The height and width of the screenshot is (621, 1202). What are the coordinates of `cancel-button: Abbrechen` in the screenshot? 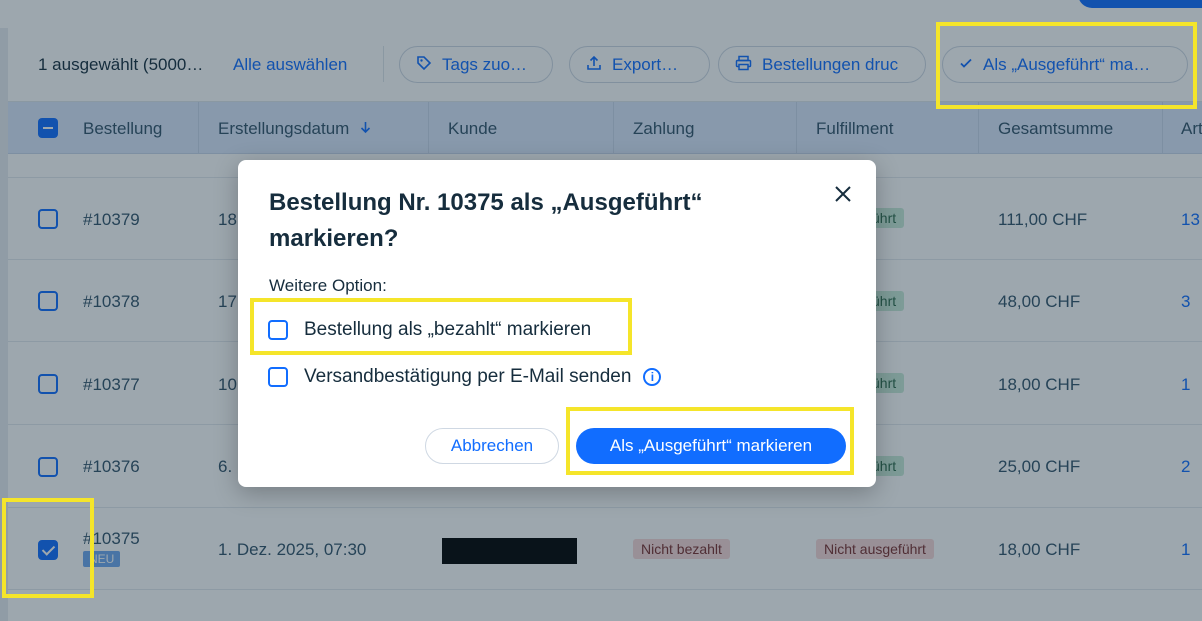 It's located at (492, 446).